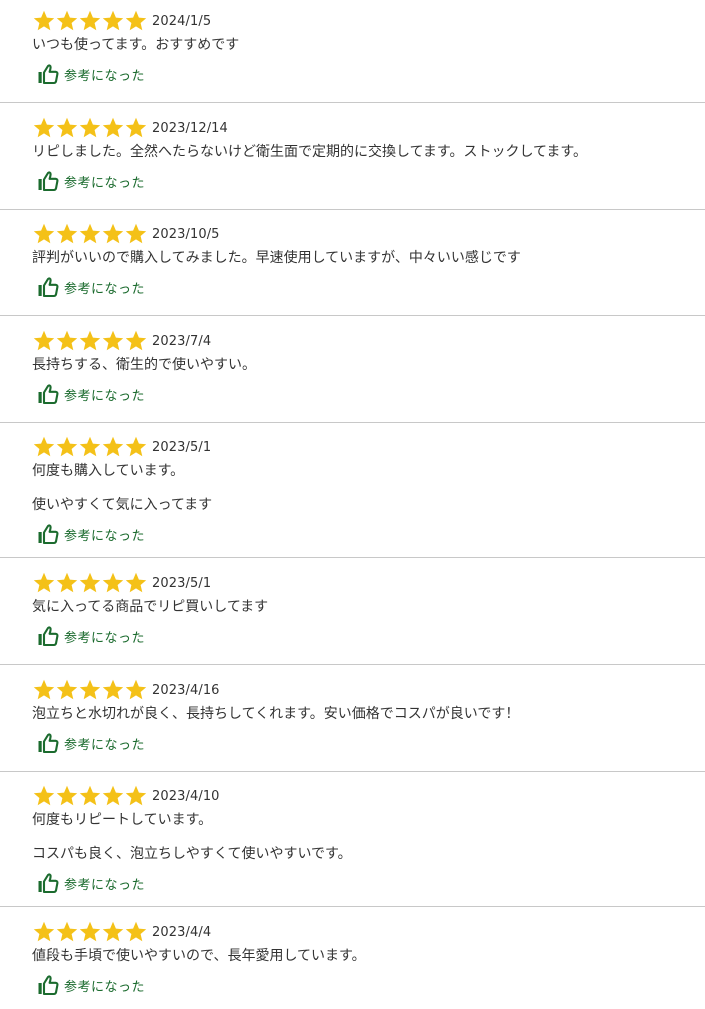 The width and height of the screenshot is (705, 1009). Describe the element at coordinates (186, 690) in the screenshot. I see `review-date: 2023/4/16` at that location.